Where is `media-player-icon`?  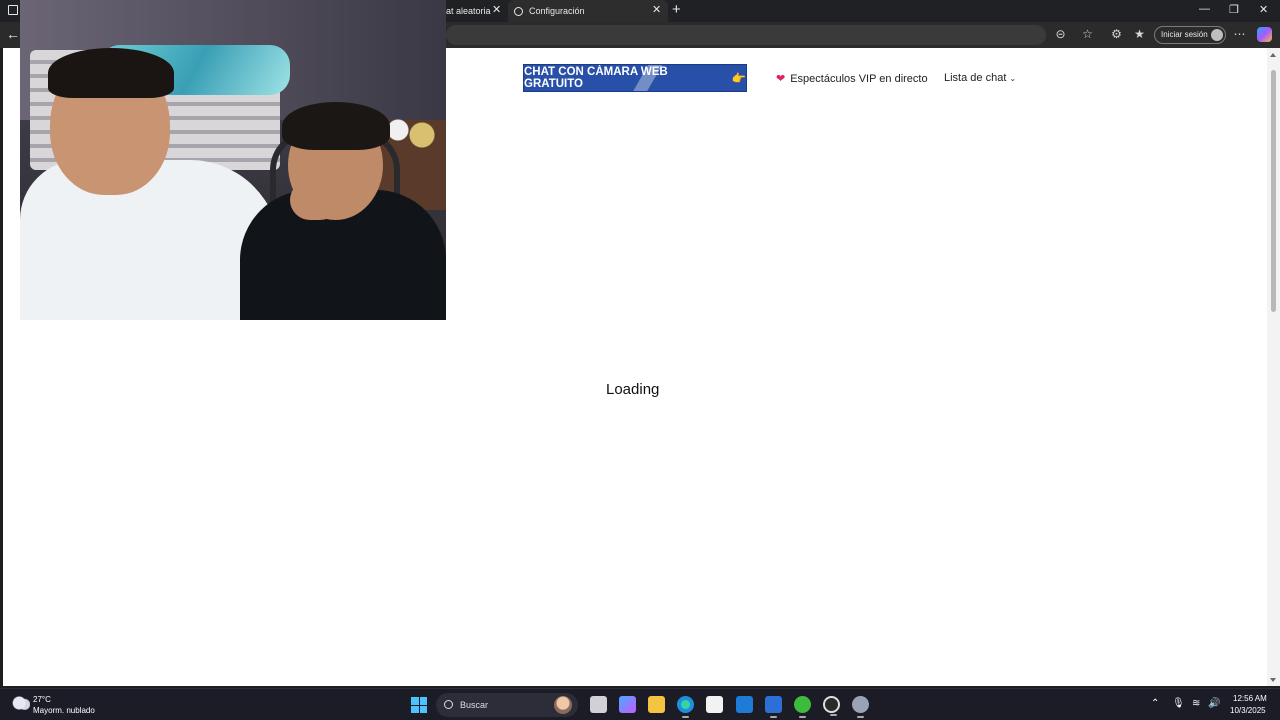 media-player-icon is located at coordinates (773, 707).